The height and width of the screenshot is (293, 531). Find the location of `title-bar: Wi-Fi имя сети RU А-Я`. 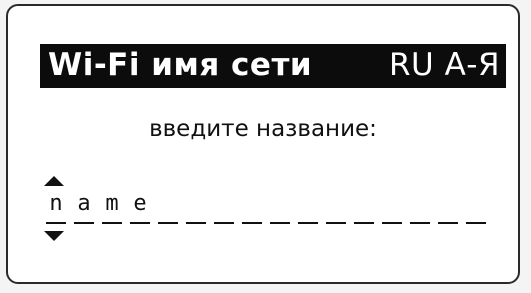

title-bar: Wi-Fi имя сети RU А-Я is located at coordinates (273, 66).